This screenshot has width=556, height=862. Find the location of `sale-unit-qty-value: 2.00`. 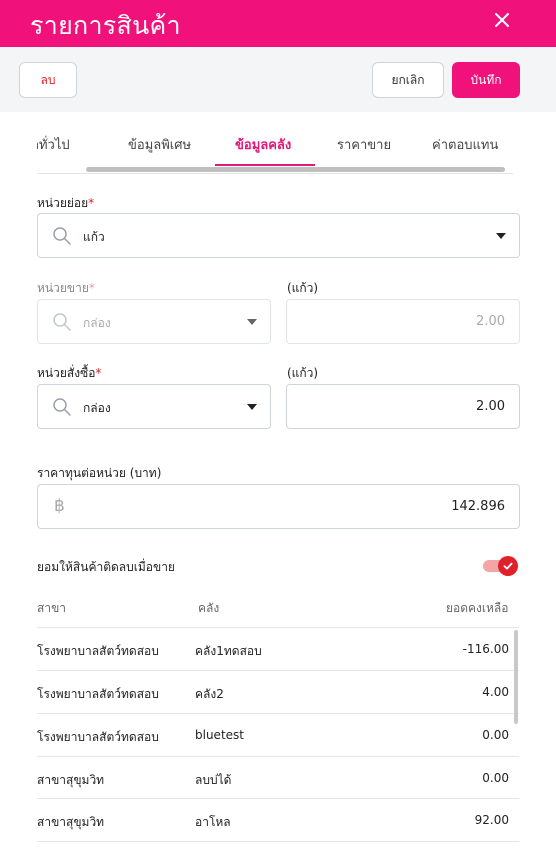

sale-unit-qty-value: 2.00 is located at coordinates (490, 321).